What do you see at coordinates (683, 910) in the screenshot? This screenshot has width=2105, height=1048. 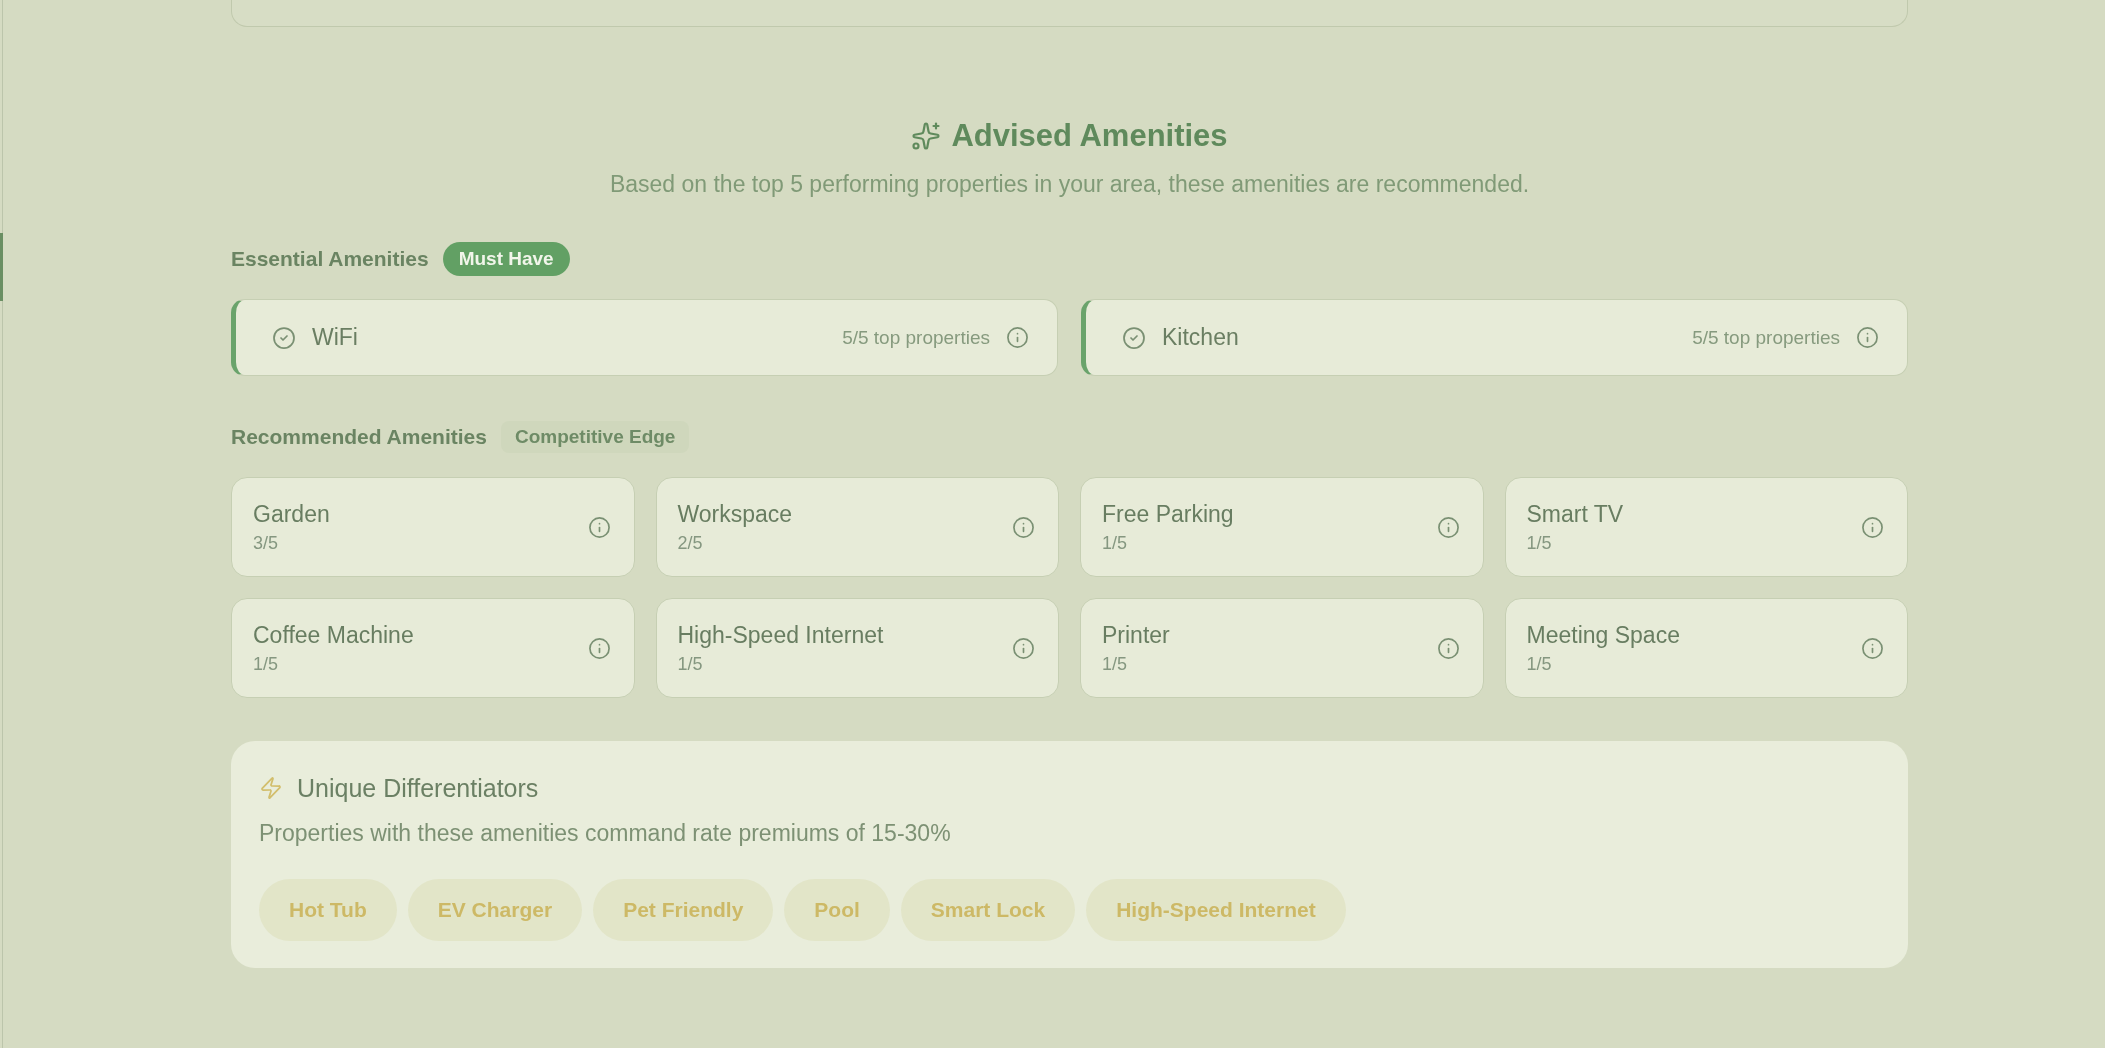 I see `amenity-tag: Pet Friendly` at bounding box center [683, 910].